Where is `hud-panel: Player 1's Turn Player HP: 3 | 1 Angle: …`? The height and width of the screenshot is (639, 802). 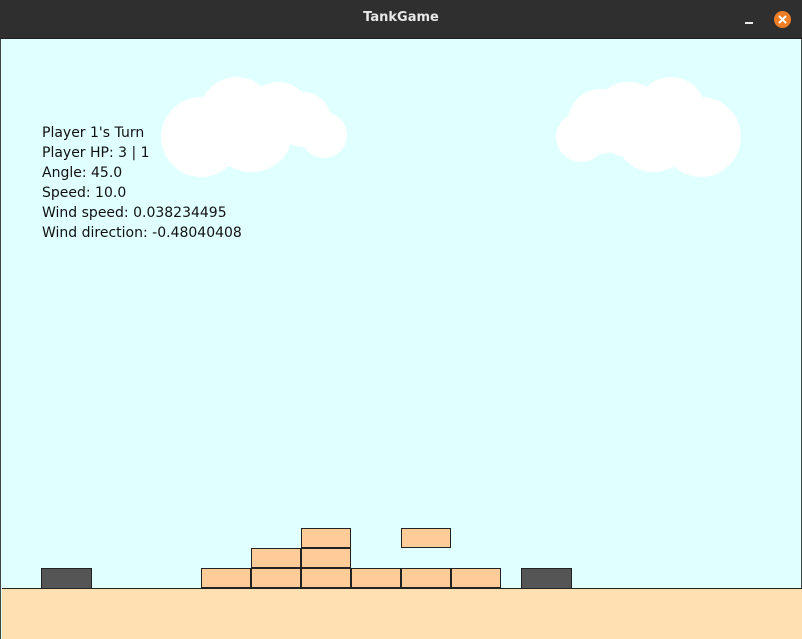 hud-panel: Player 1's Turn Player HP: 3 | 1 Angle: … is located at coordinates (142, 183).